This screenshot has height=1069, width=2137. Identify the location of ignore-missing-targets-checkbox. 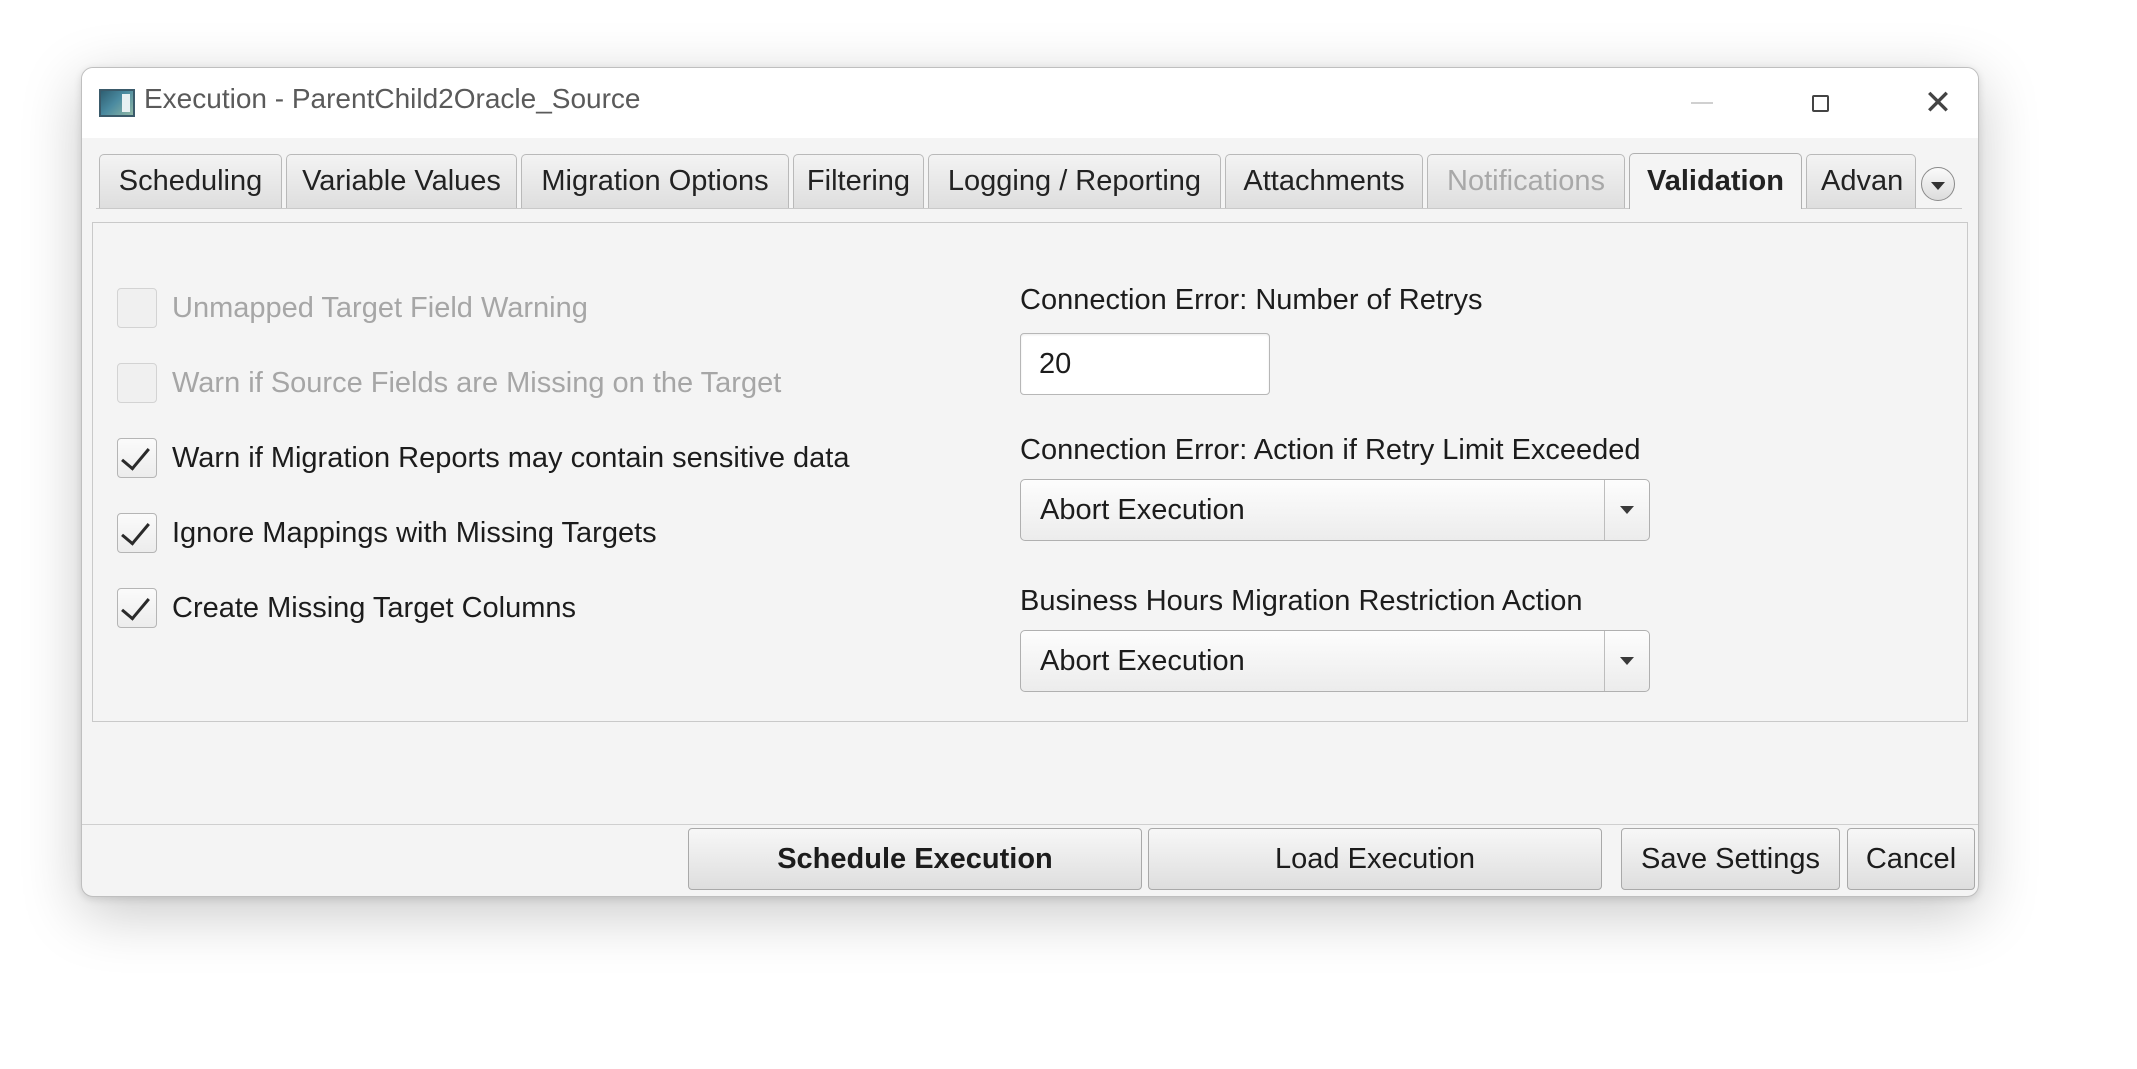
(137, 533).